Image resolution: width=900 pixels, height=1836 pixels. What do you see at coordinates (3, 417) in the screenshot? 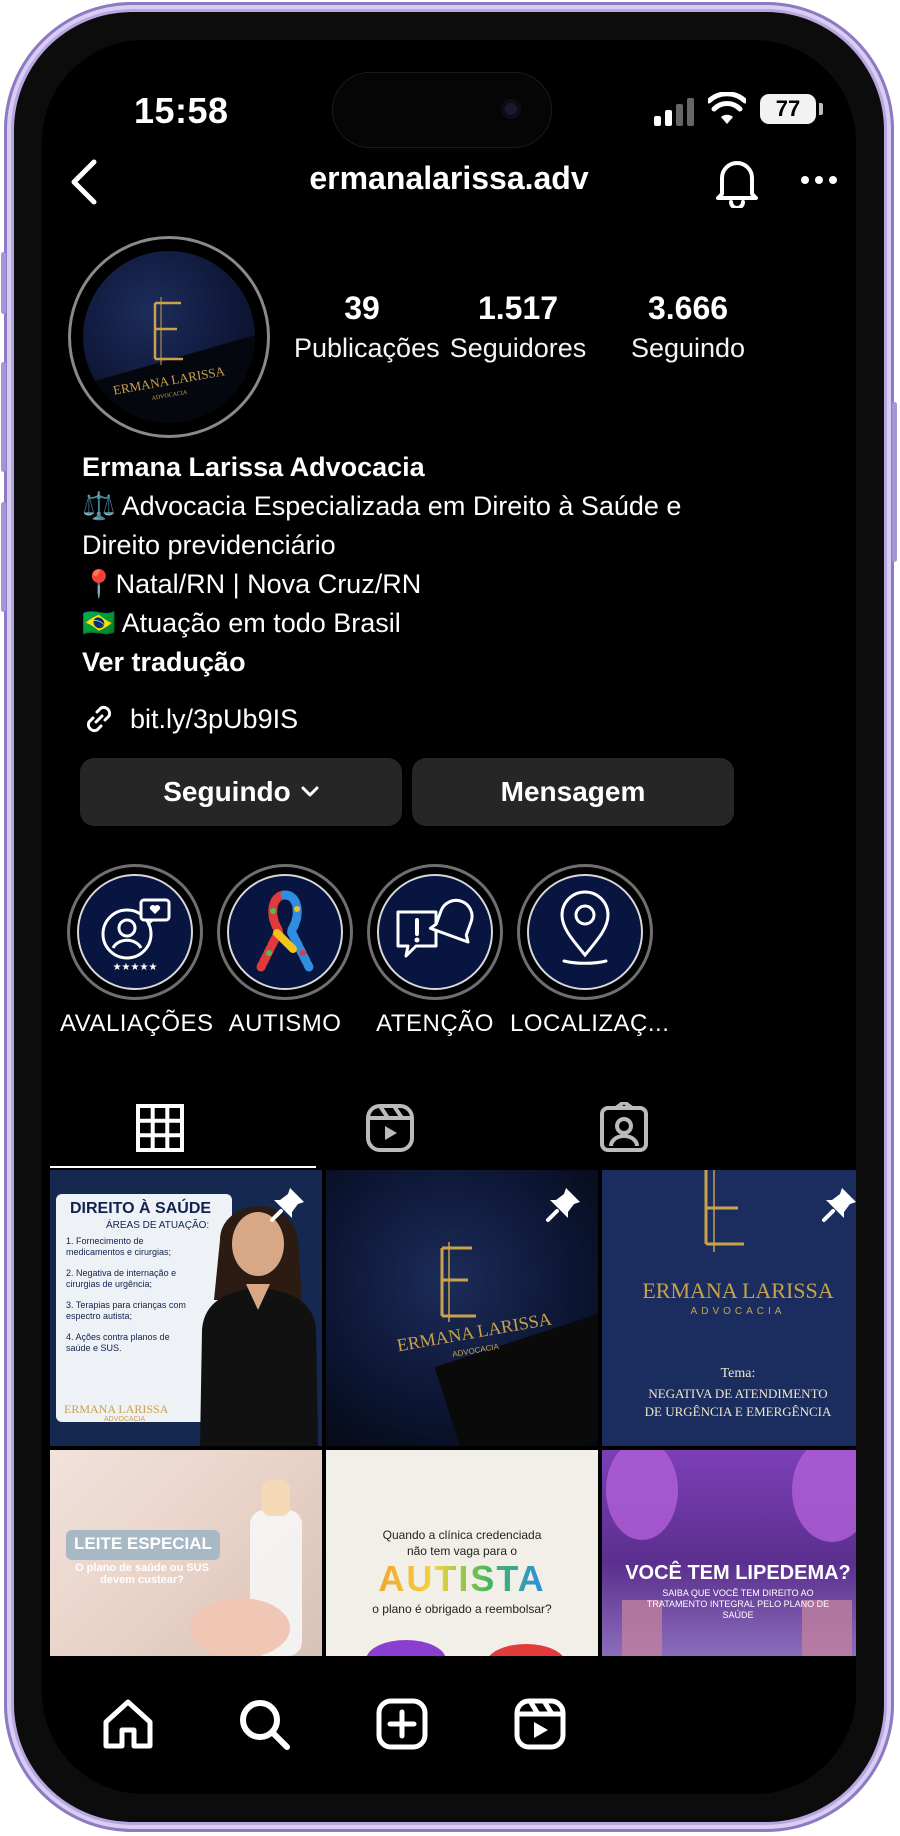
I see `volume-up-button` at bounding box center [3, 417].